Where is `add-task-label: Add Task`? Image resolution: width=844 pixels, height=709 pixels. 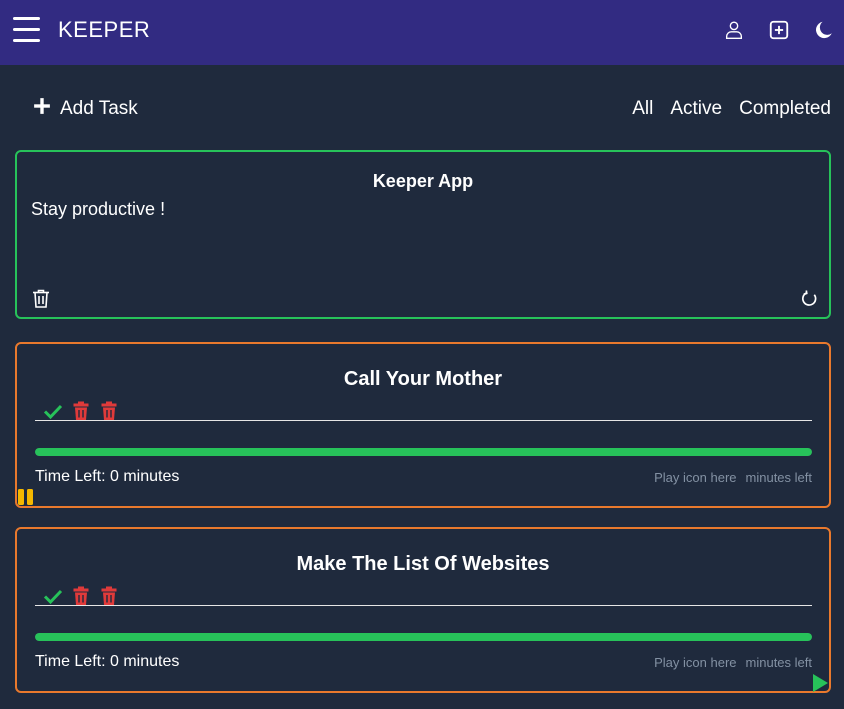
add-task-label: Add Task is located at coordinates (99, 108).